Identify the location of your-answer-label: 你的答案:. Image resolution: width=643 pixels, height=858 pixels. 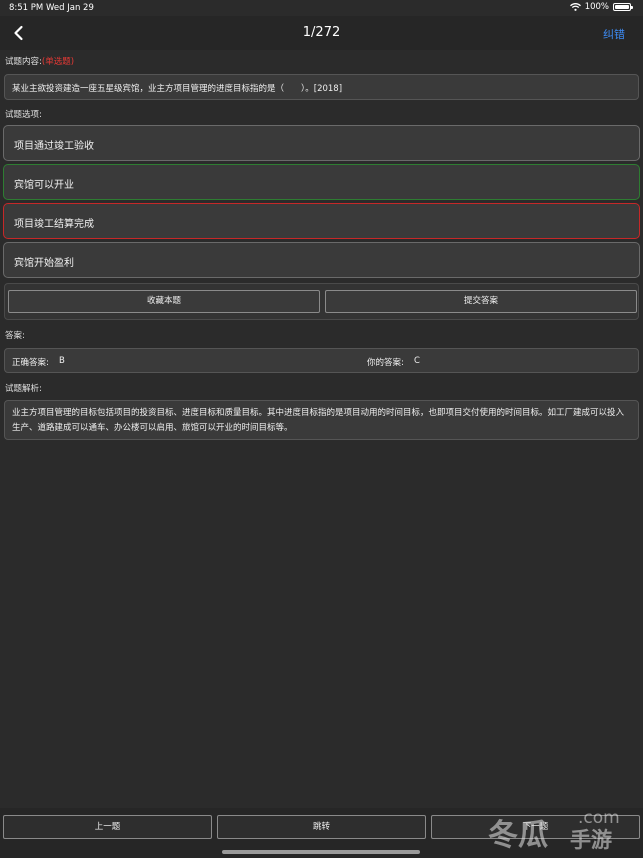
(385, 363).